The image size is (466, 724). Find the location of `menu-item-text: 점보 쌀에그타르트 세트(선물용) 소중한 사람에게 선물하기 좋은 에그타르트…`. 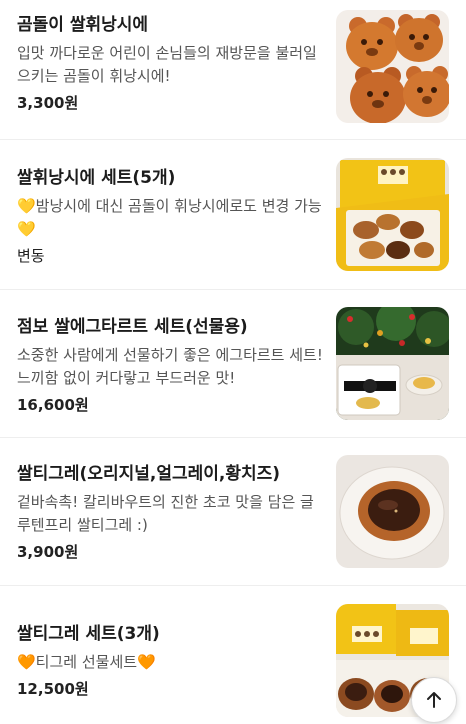

menu-item-text: 점보 쌀에그타르트 세트(선물용) 소중한 사람에게 선물하기 좋은 에그타르트… is located at coordinates (172, 365).